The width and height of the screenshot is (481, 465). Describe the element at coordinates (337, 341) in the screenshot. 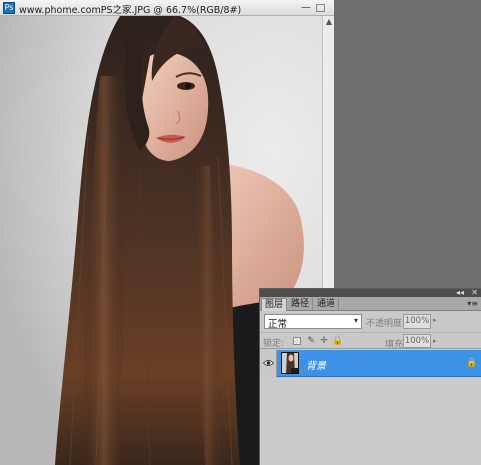

I see `lock-all-icon: 🔒` at that location.